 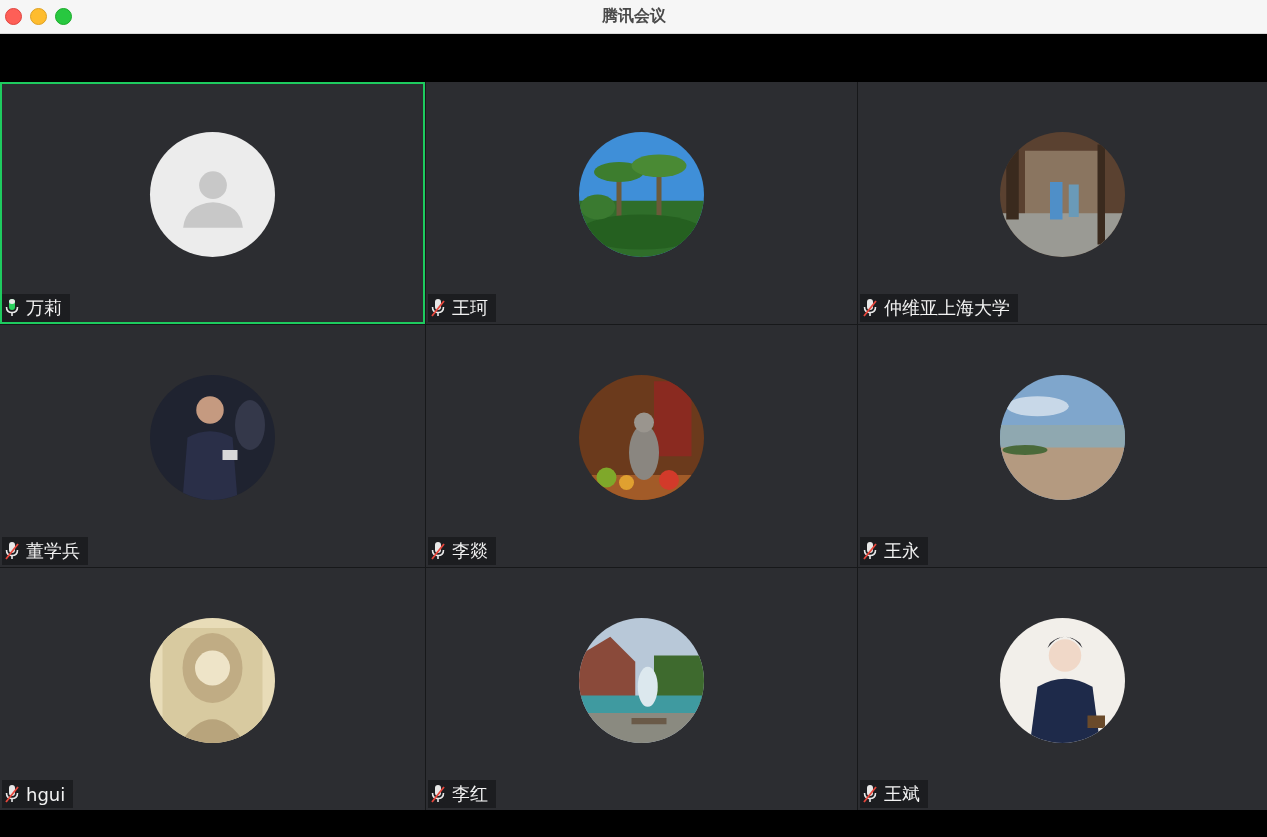 What do you see at coordinates (947, 308) in the screenshot?
I see `participant-name: 仲维亚上海大学` at bounding box center [947, 308].